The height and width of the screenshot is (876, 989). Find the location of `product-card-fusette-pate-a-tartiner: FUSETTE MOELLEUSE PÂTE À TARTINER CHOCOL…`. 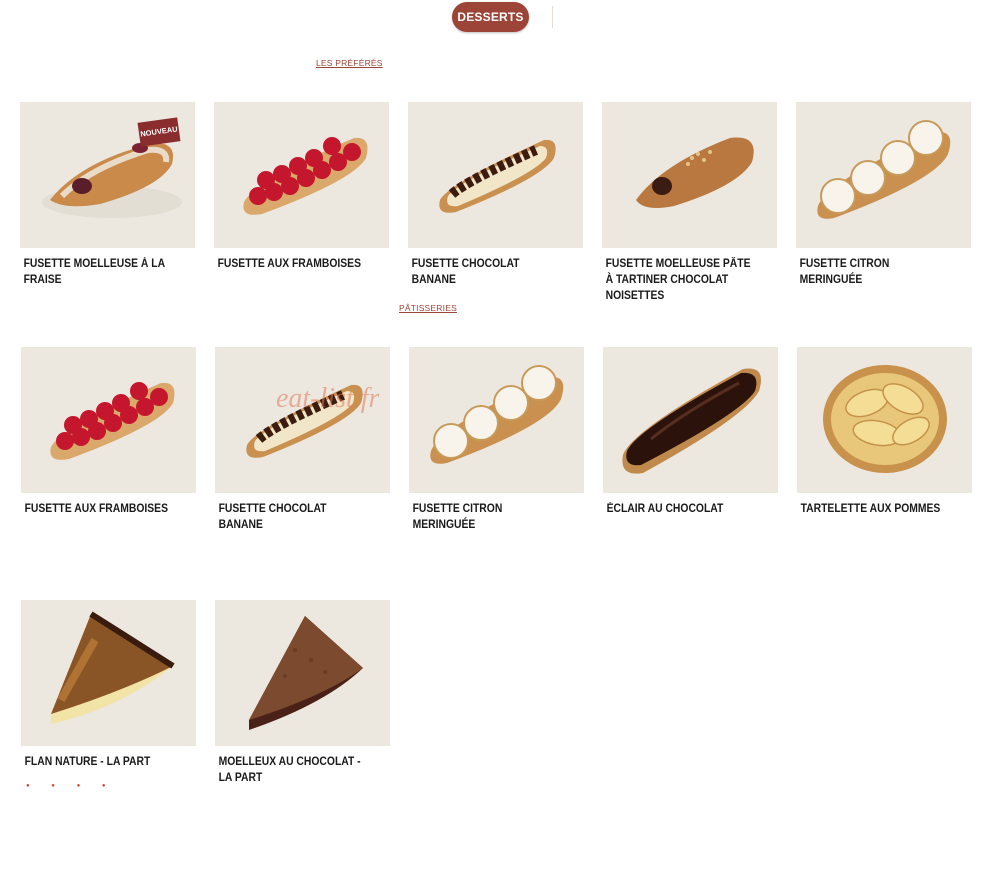

product-card-fusette-pate-a-tartiner: FUSETTE MOELLEUSE PÂTE À TARTINER CHOCOL… is located at coordinates (689, 203).